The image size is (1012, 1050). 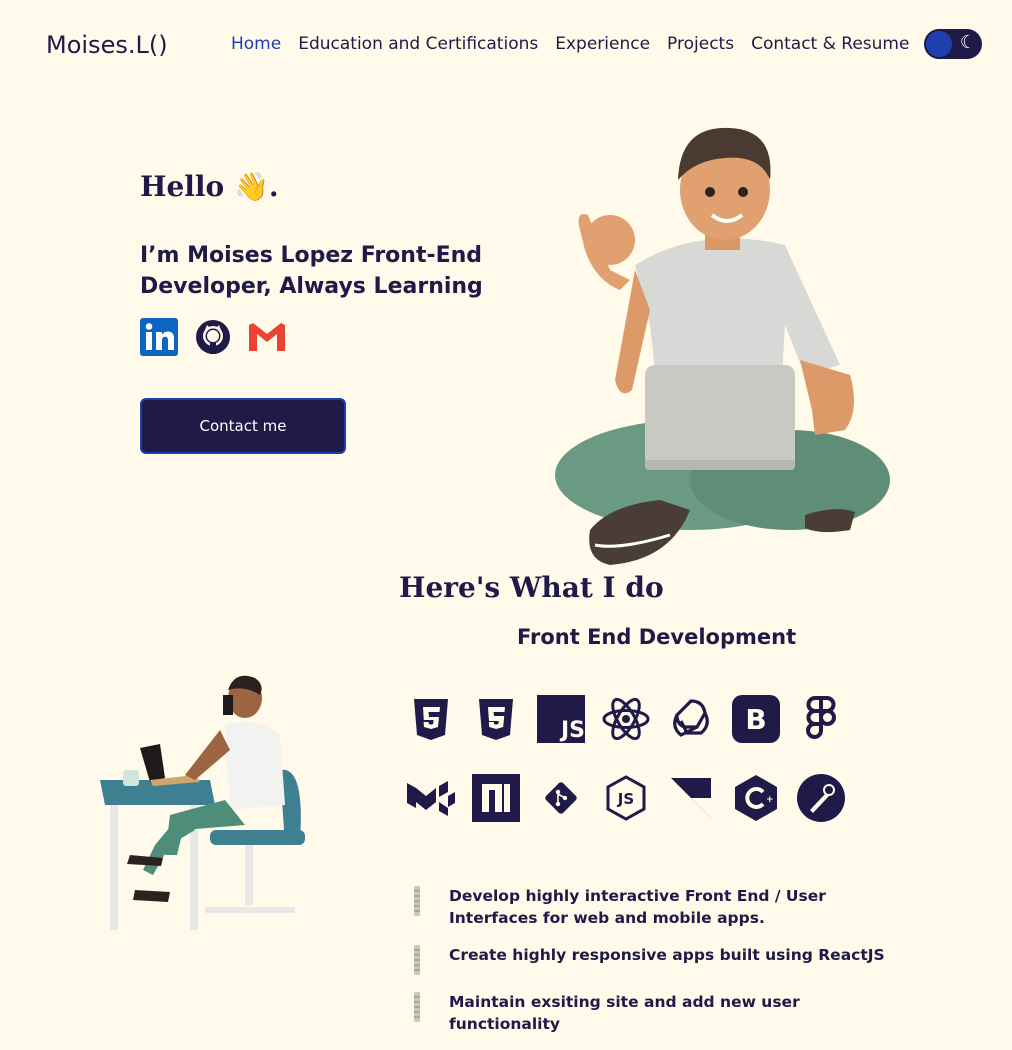 I want to click on section-subtitle: Front End Development, so click(x=657, y=637).